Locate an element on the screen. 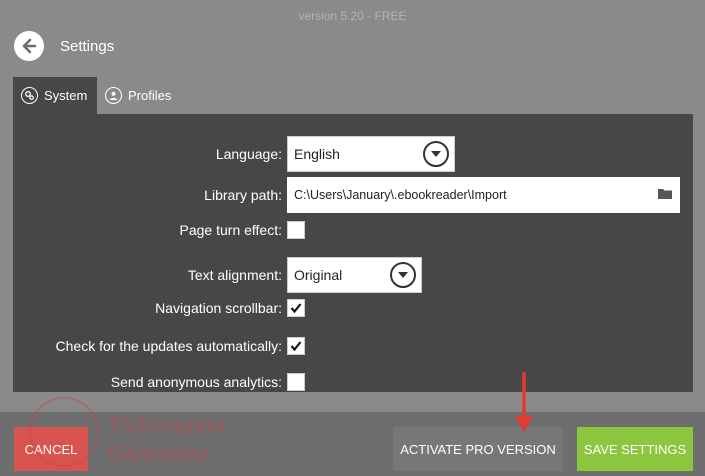 This screenshot has height=476, width=705. check-updates-row: Check for the updates automatically: is located at coordinates (159, 346).